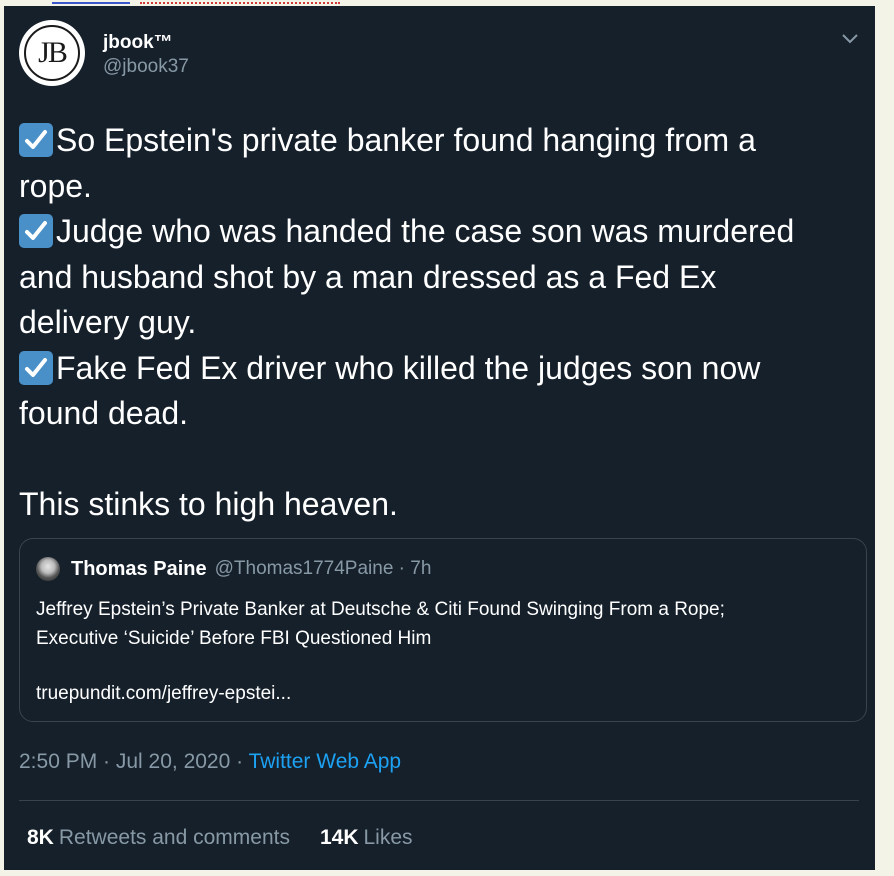 Image resolution: width=894 pixels, height=876 pixels. Describe the element at coordinates (91, 2) in the screenshot. I see `cropped-link-underline` at that location.